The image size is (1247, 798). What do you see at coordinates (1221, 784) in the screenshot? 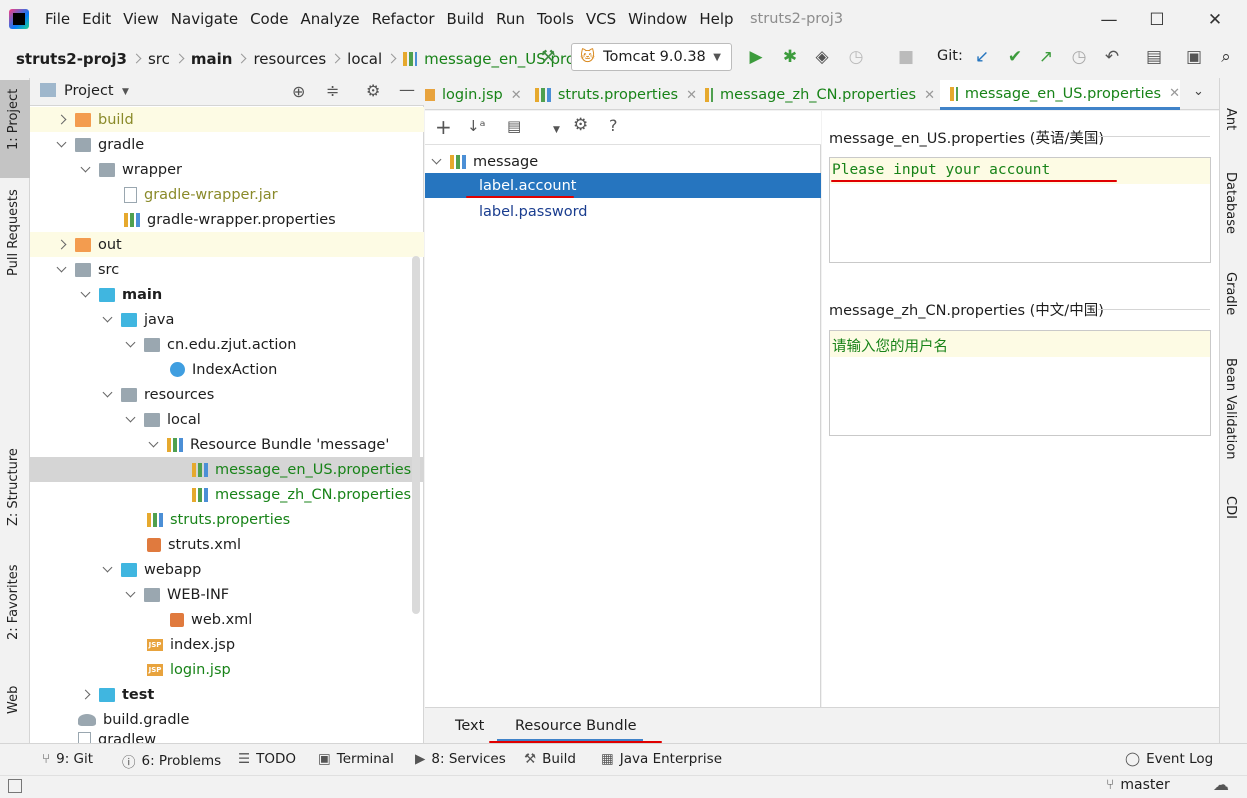
I see `cloud-settings-icon: ☁` at bounding box center [1221, 784].